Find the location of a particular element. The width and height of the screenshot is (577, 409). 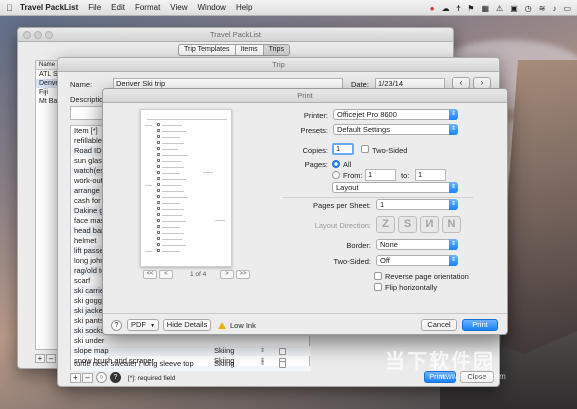

table-row: slope map Skiing ⇕ is located at coordinates (191, 351).